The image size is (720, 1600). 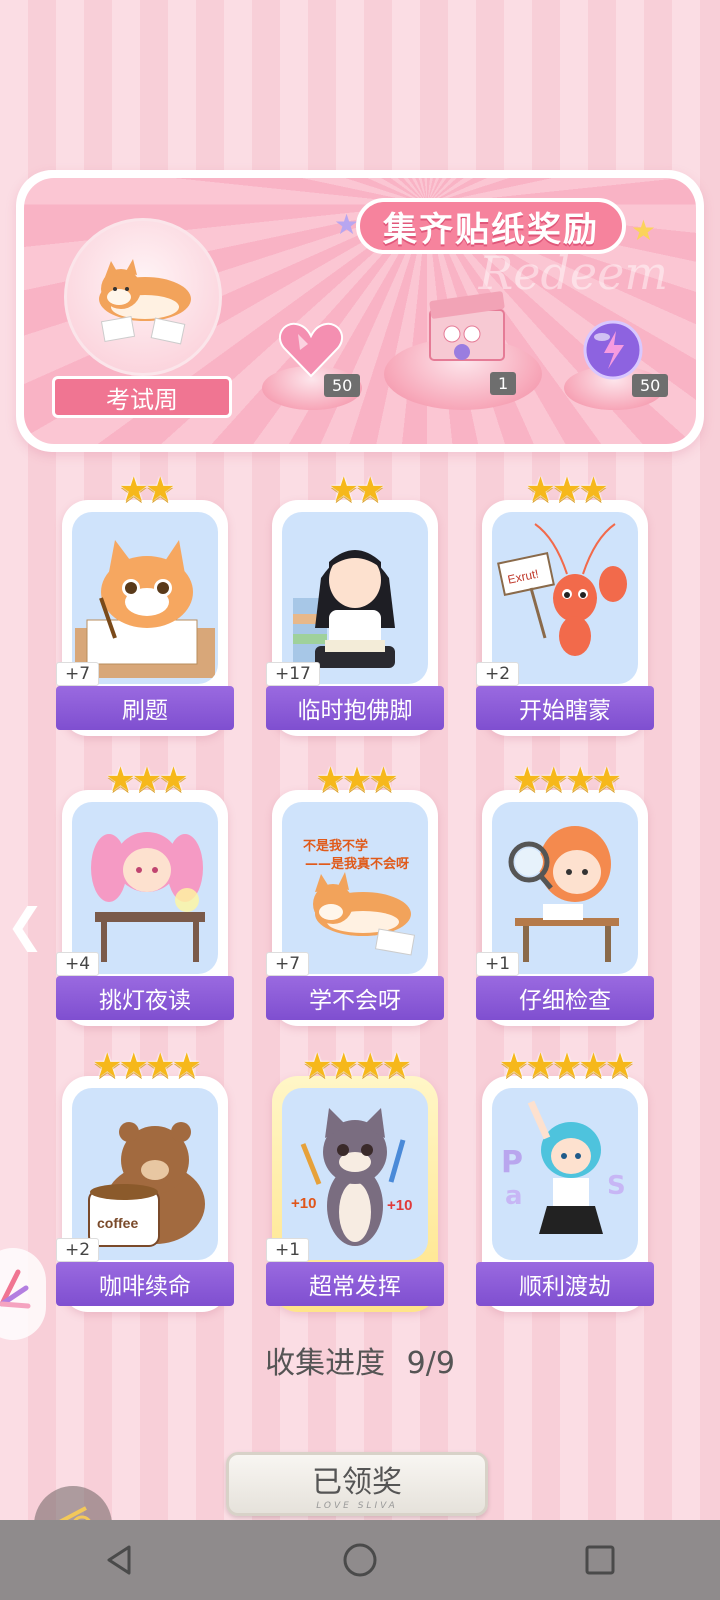 I want to click on sticker-card: ★★★ Exrut! +2 开始瞎蒙, so click(x=565, y=603).